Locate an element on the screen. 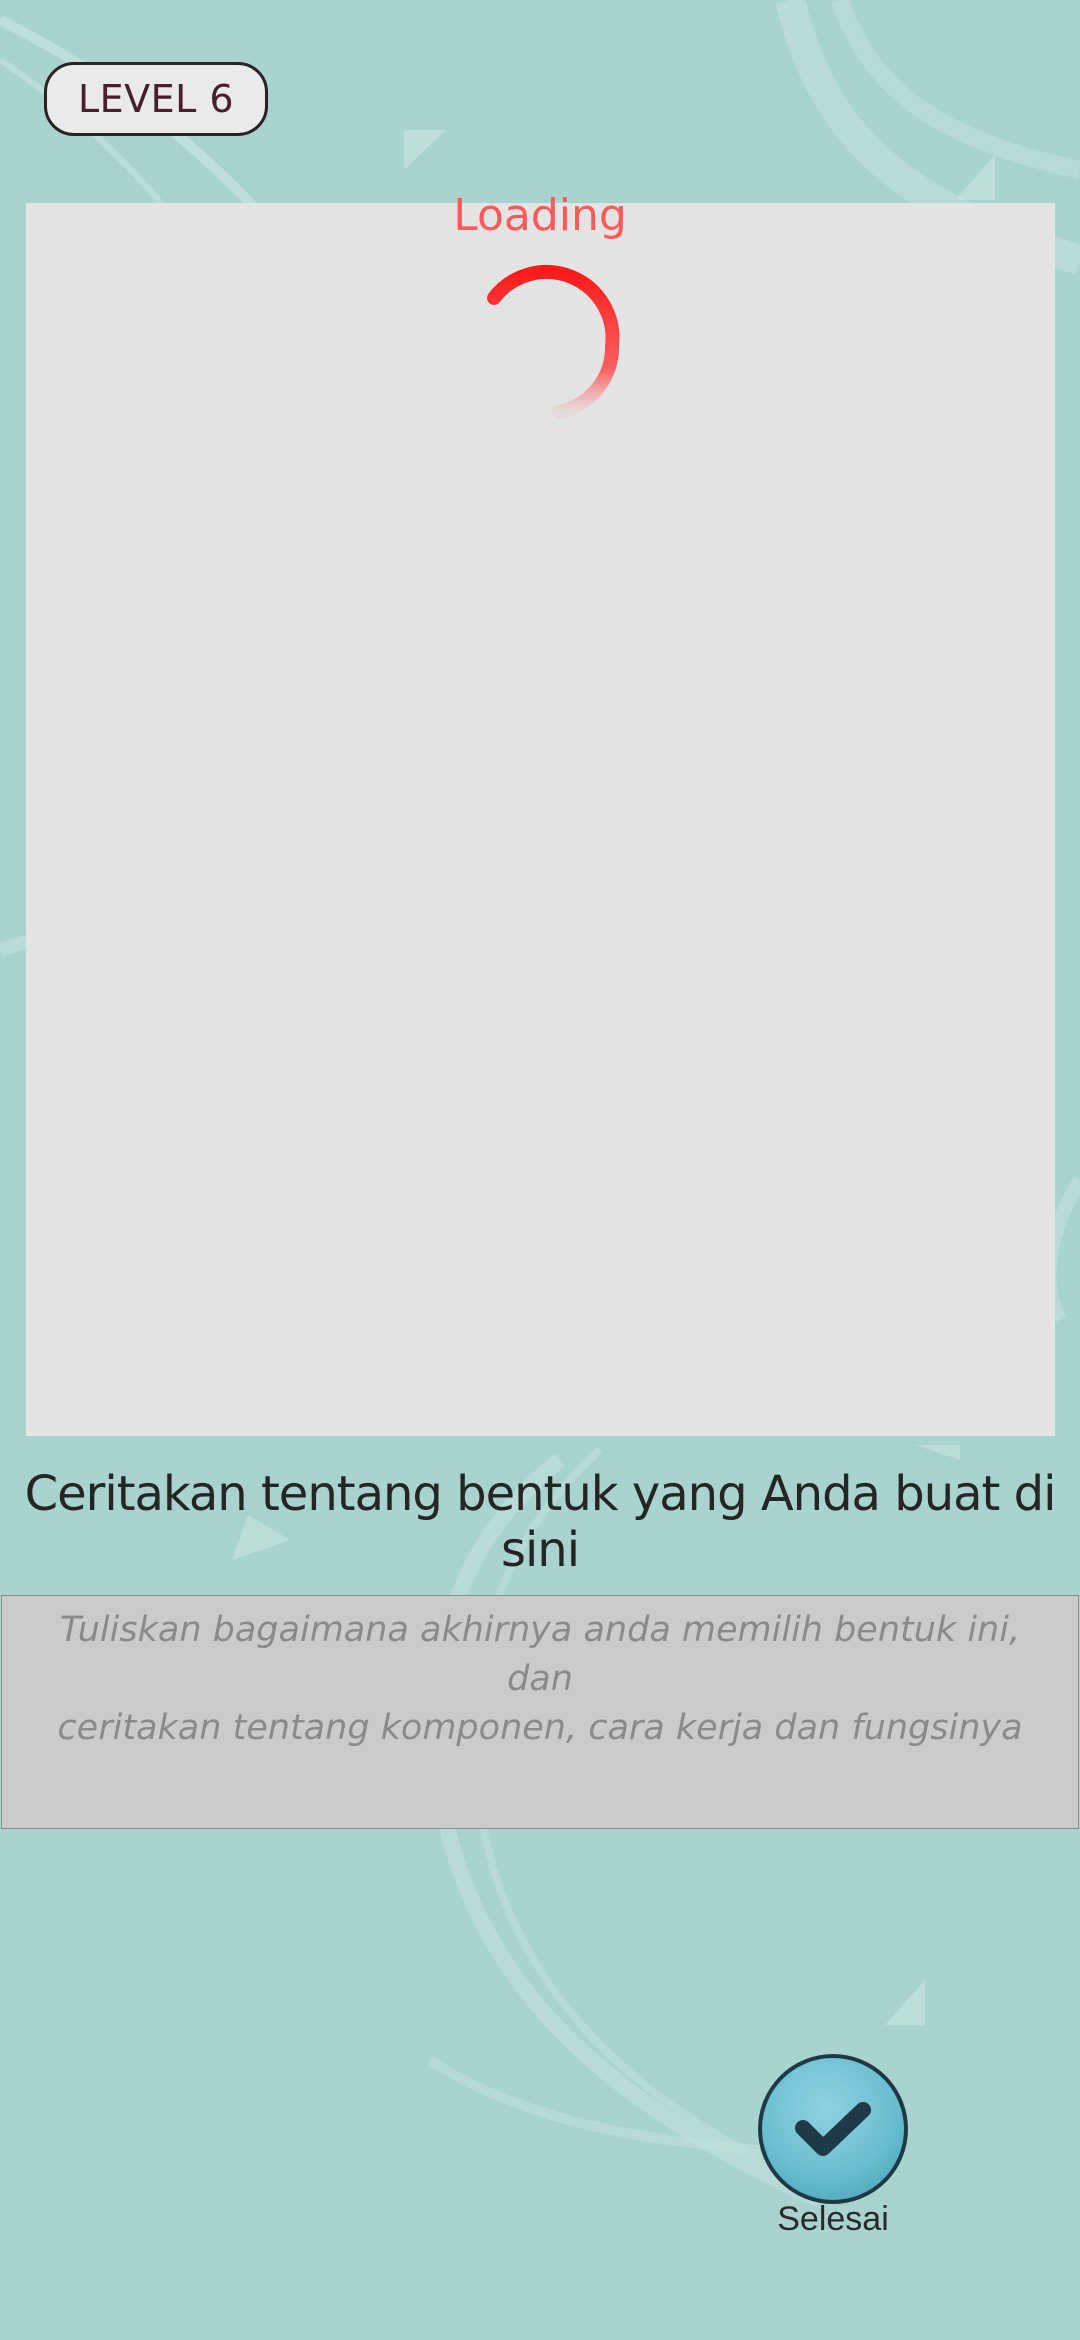 This screenshot has height=2340, width=1080. loading-label: Loading is located at coordinates (540, 215).